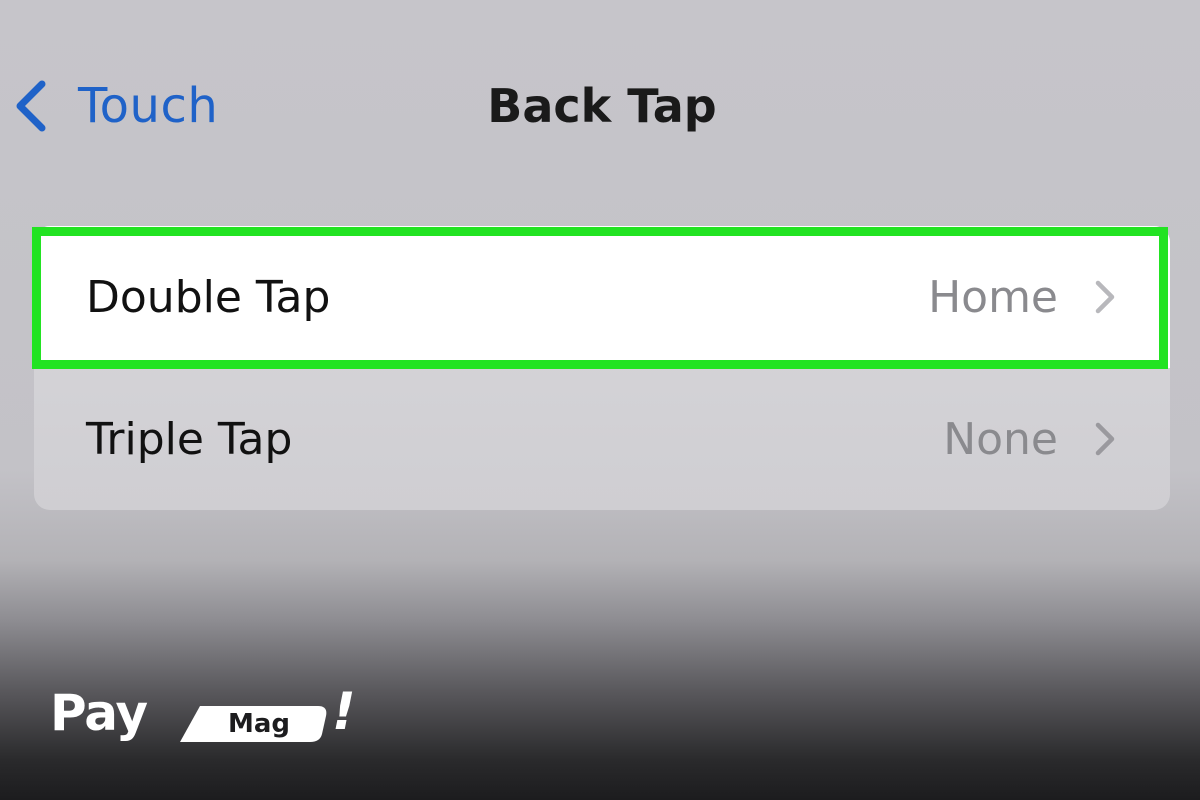 The height and width of the screenshot is (800, 1200). What do you see at coordinates (993, 297) in the screenshot?
I see `double-tap-value: Home` at bounding box center [993, 297].